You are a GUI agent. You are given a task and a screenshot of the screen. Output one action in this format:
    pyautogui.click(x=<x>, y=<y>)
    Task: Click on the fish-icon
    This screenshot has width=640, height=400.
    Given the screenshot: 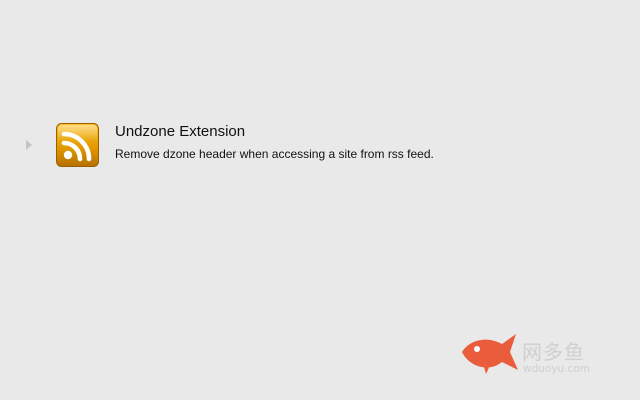 What is the action you would take?
    pyautogui.click(x=490, y=354)
    